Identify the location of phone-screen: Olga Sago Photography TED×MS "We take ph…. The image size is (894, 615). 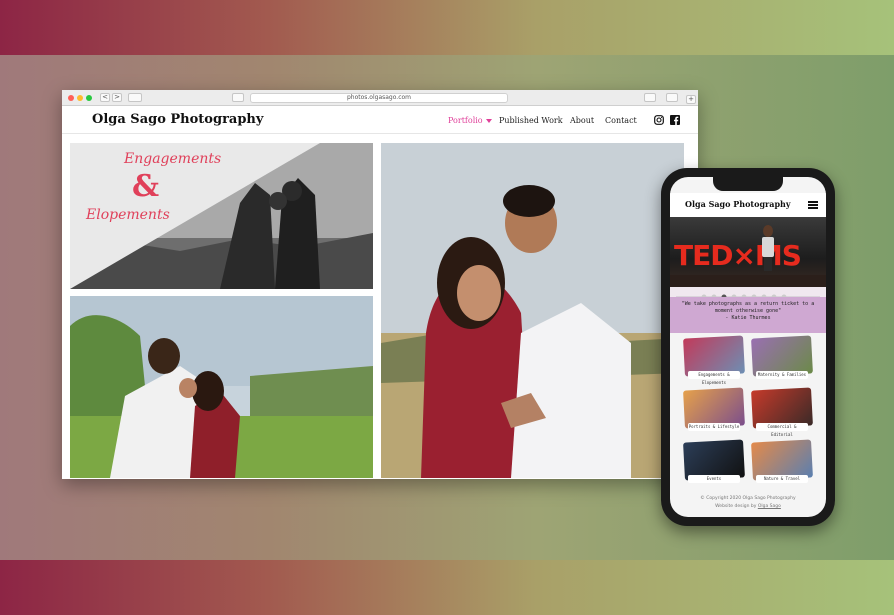
(748, 347).